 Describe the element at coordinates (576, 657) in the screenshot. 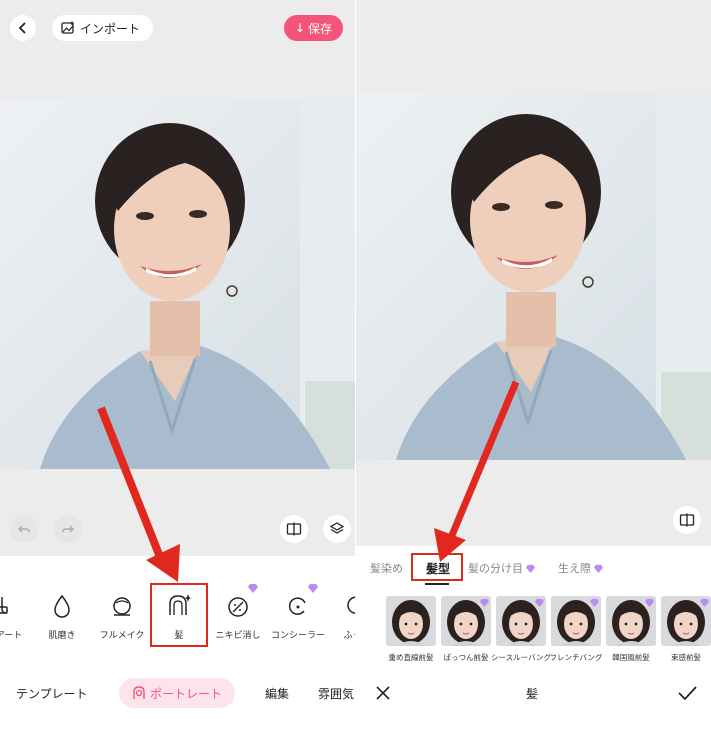

I see `hairstyle-label: フレンチバング` at that location.